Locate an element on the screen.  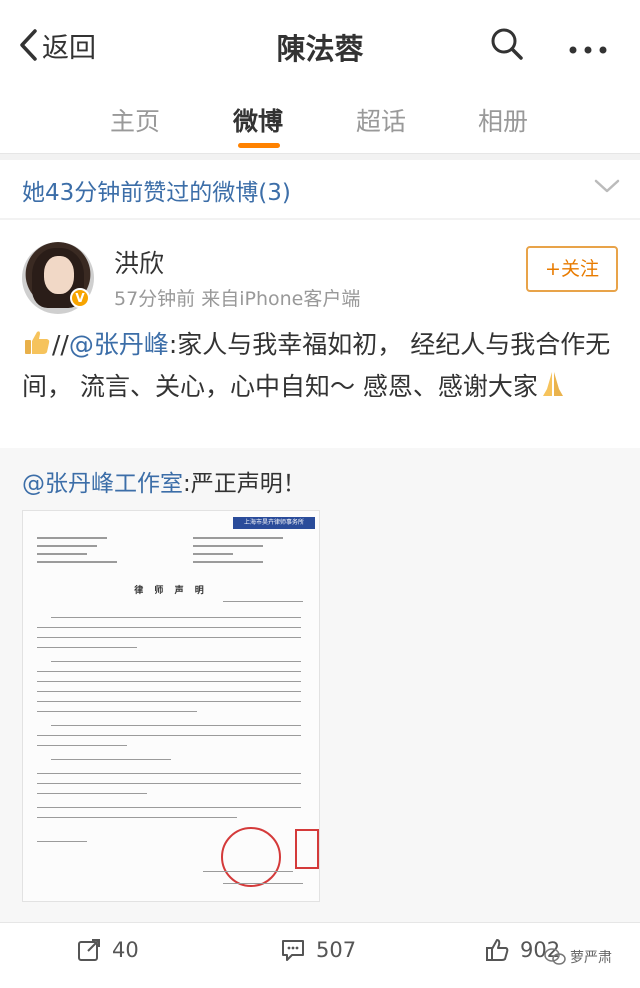
post-text-prefix: // is located at coordinates (60, 344).